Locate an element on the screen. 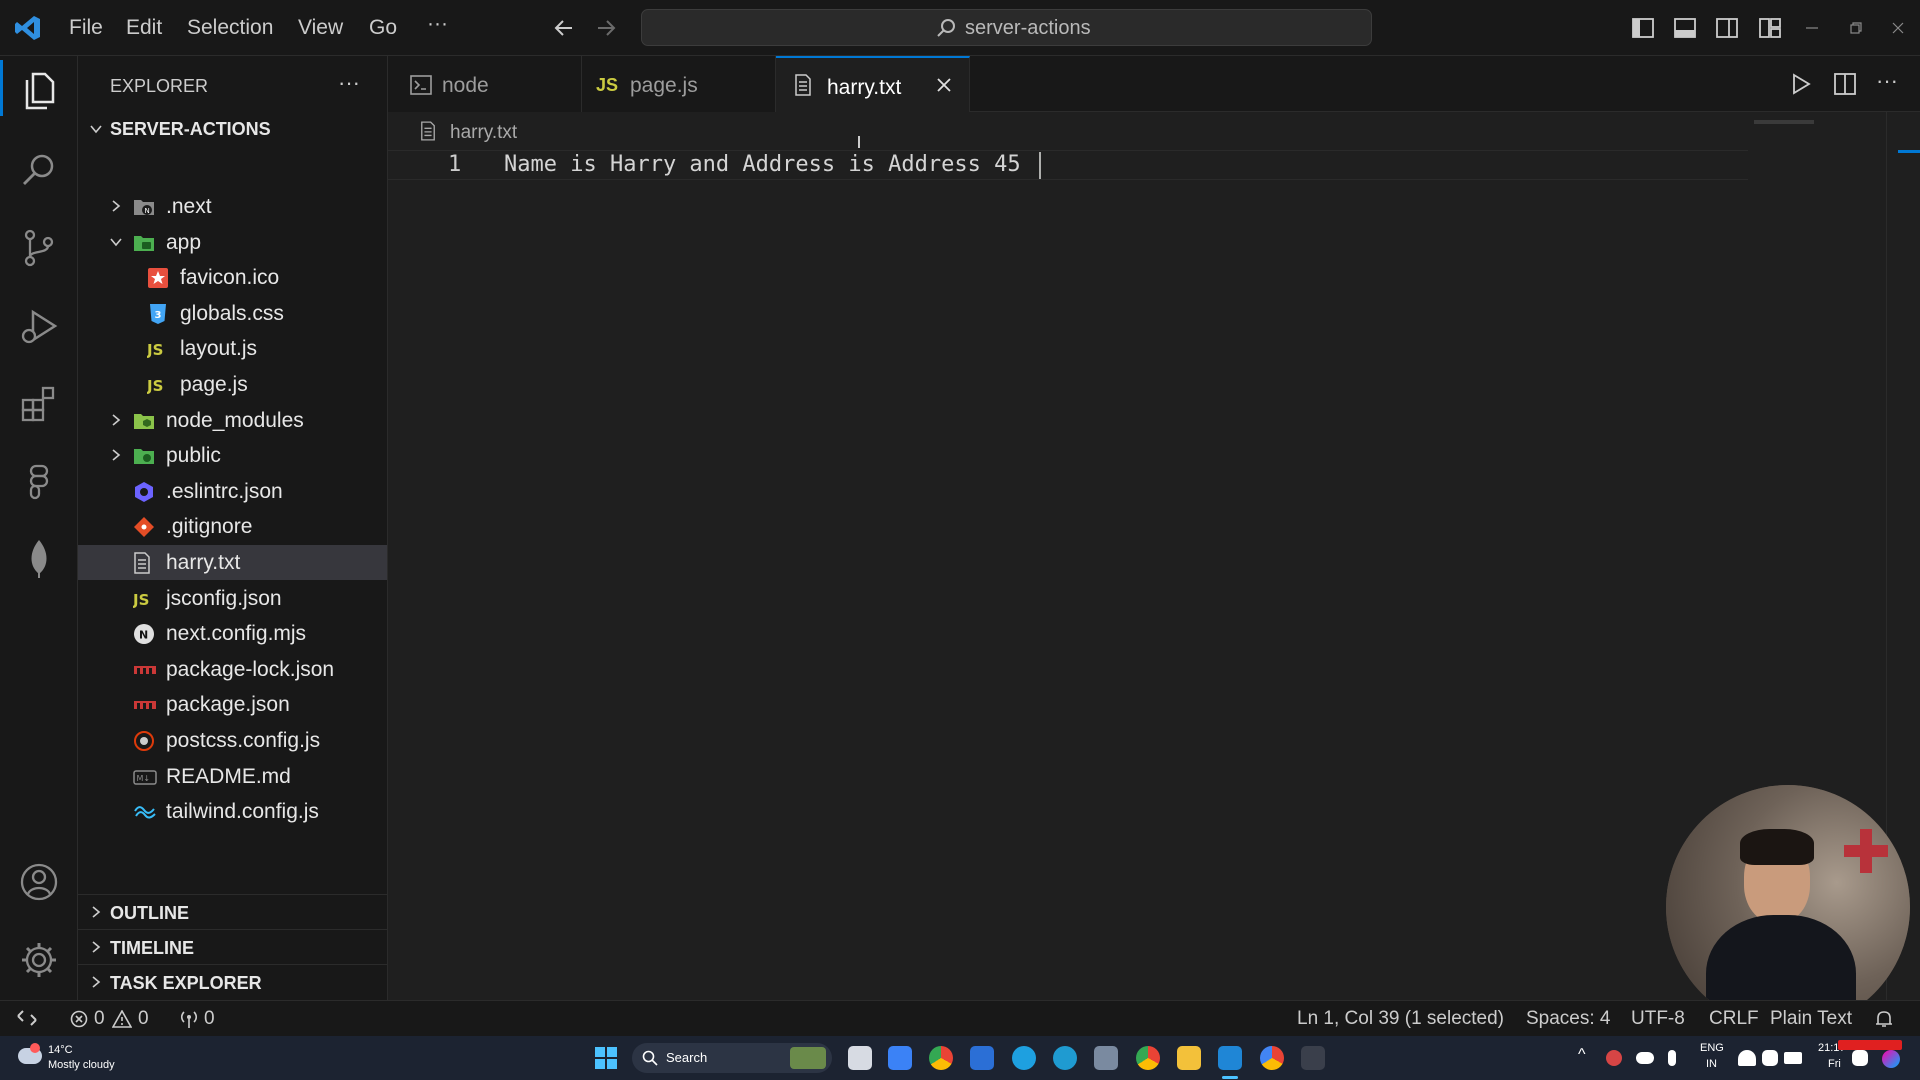 This screenshot has width=1920, height=1080. minimize-icon is located at coordinates (1812, 28).